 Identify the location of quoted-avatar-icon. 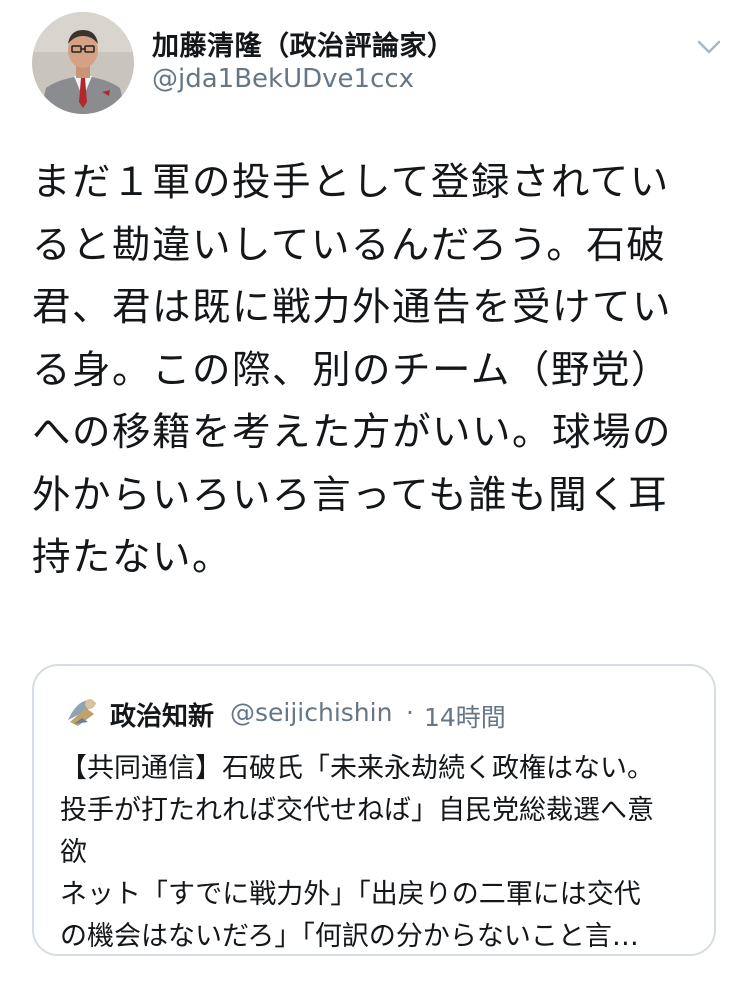
(83, 711).